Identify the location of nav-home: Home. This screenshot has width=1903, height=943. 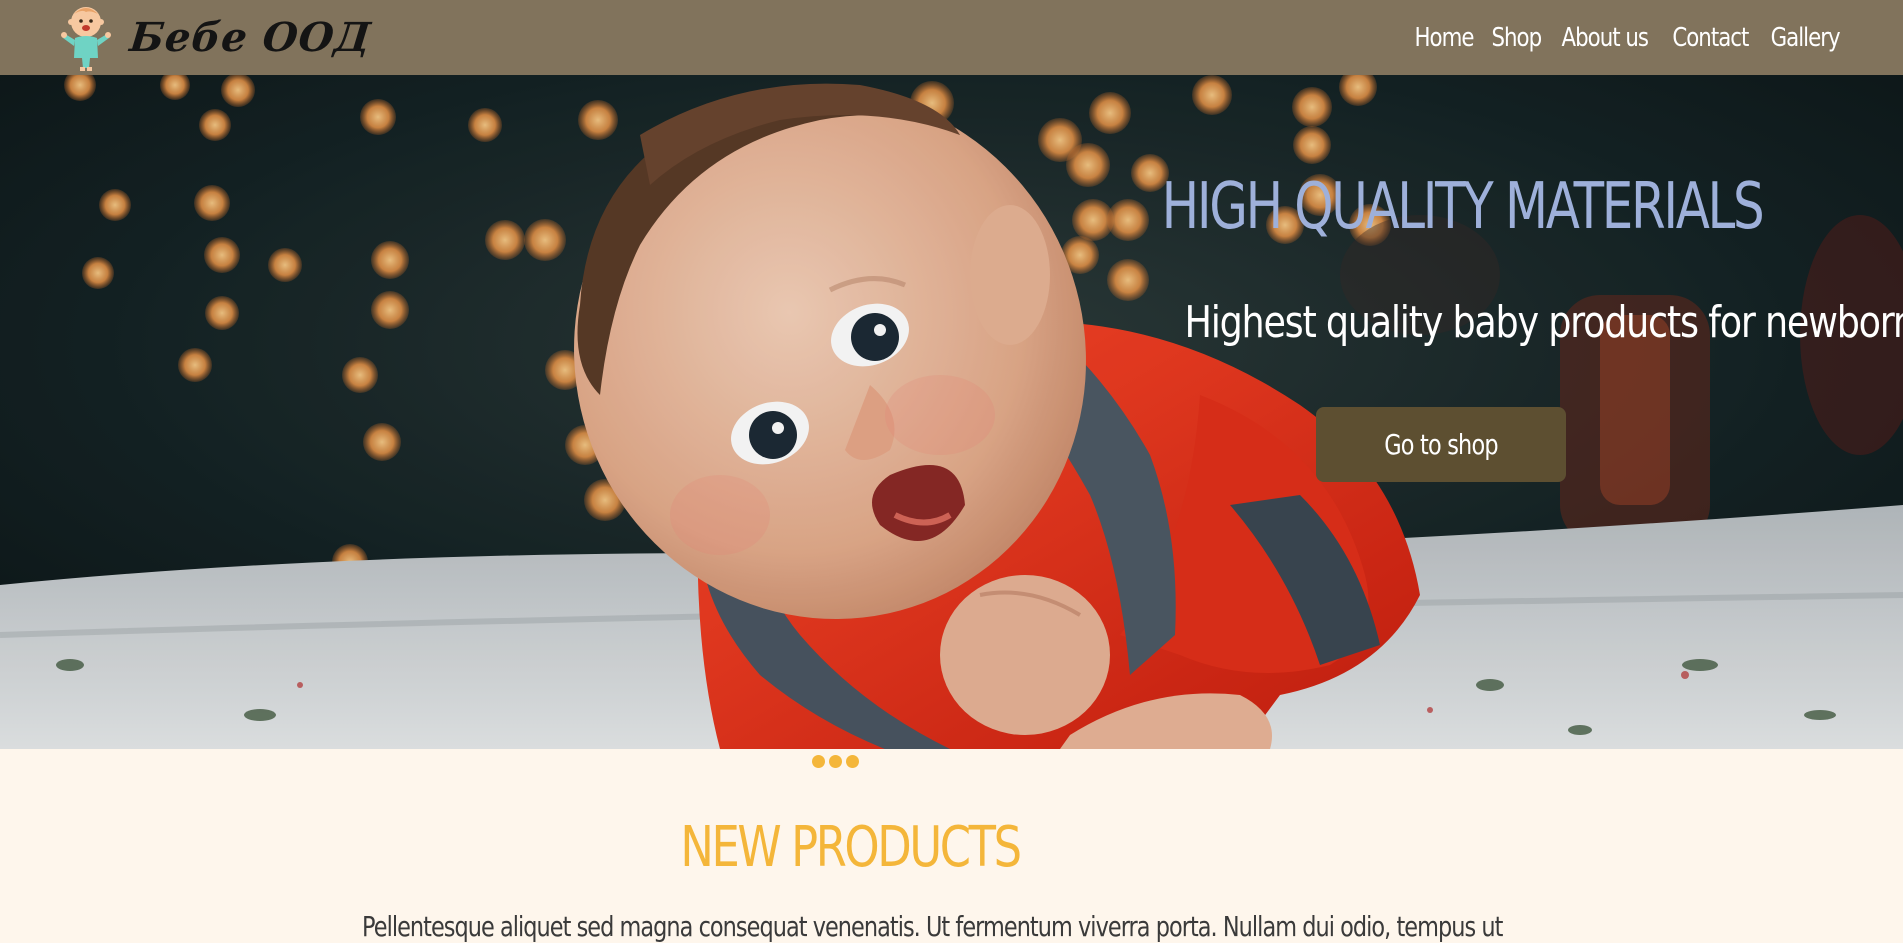
(1444, 38).